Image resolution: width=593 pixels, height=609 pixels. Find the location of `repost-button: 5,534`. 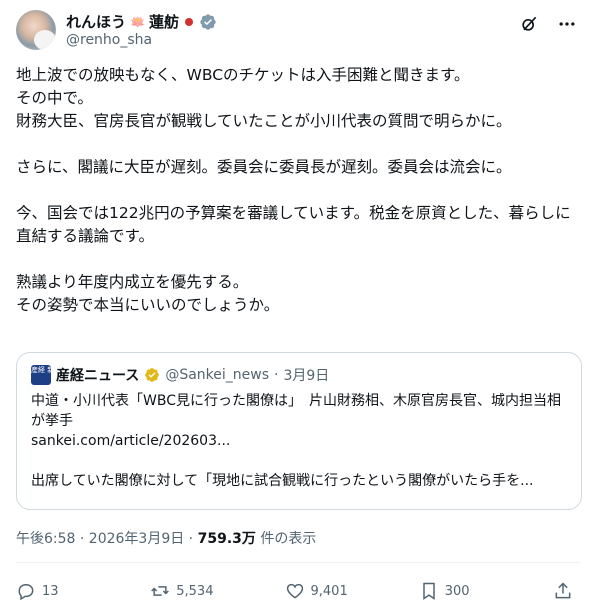

repost-button: 5,534 is located at coordinates (195, 591).